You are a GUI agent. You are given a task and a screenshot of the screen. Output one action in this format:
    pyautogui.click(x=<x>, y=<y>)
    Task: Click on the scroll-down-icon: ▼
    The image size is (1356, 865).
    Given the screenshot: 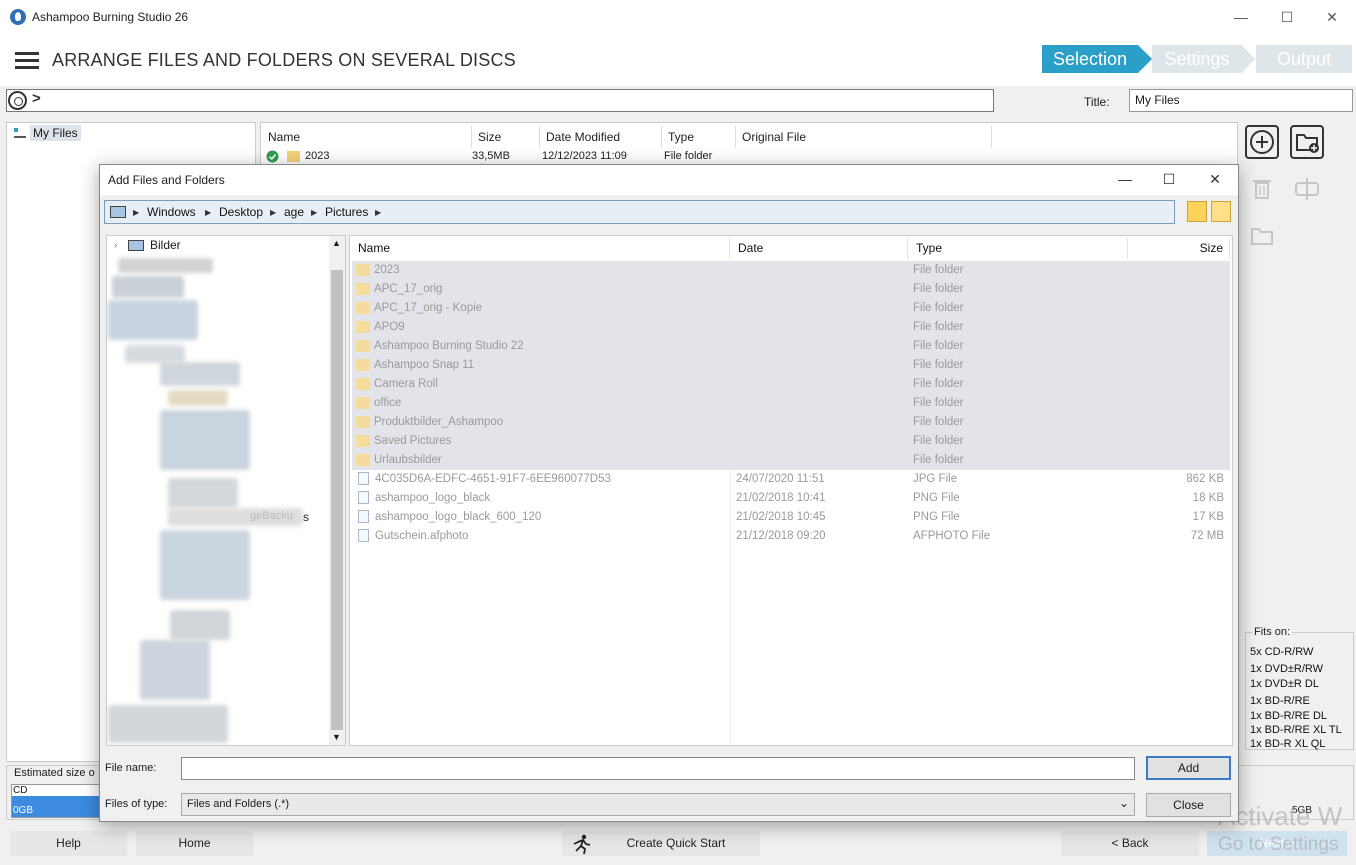 What is the action you would take?
    pyautogui.click(x=336, y=737)
    